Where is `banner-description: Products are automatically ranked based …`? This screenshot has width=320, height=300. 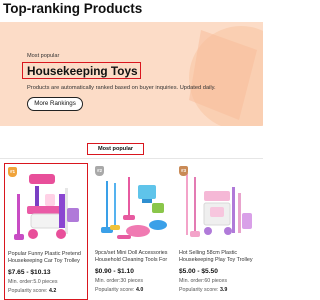
banner-description: Products are automatically ranked based … is located at coordinates (121, 88).